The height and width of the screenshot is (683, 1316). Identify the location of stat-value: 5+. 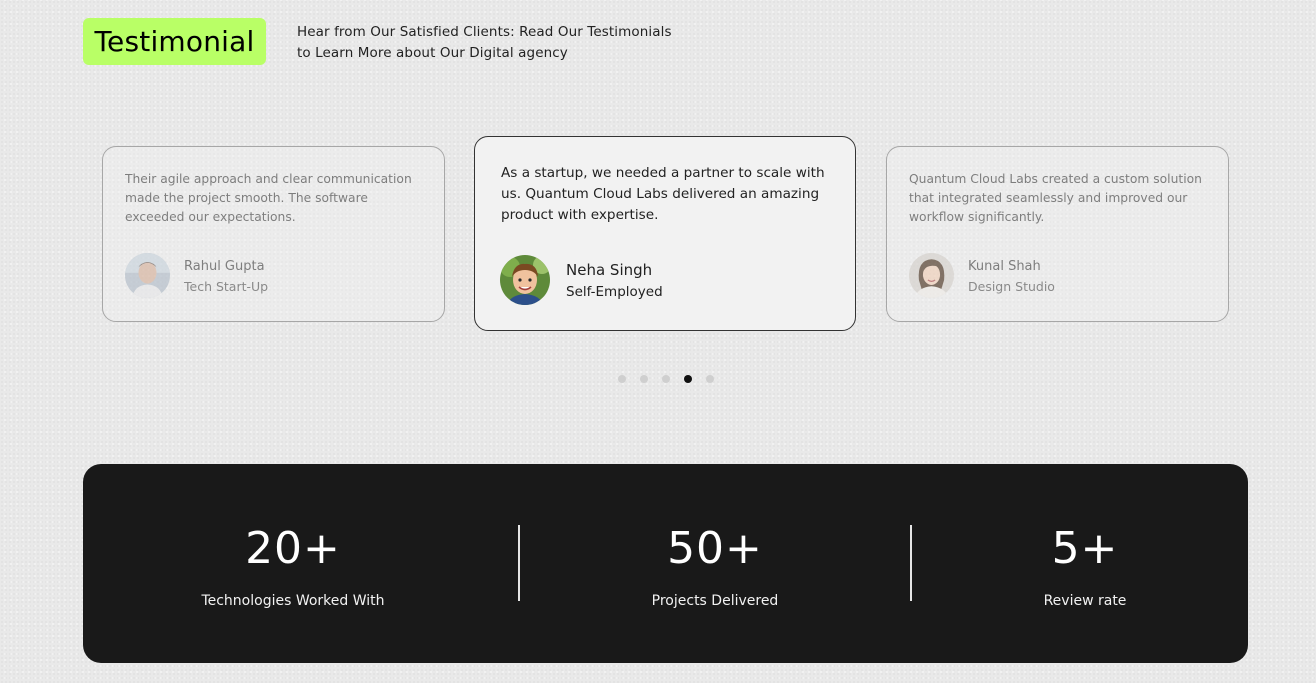
(1085, 548).